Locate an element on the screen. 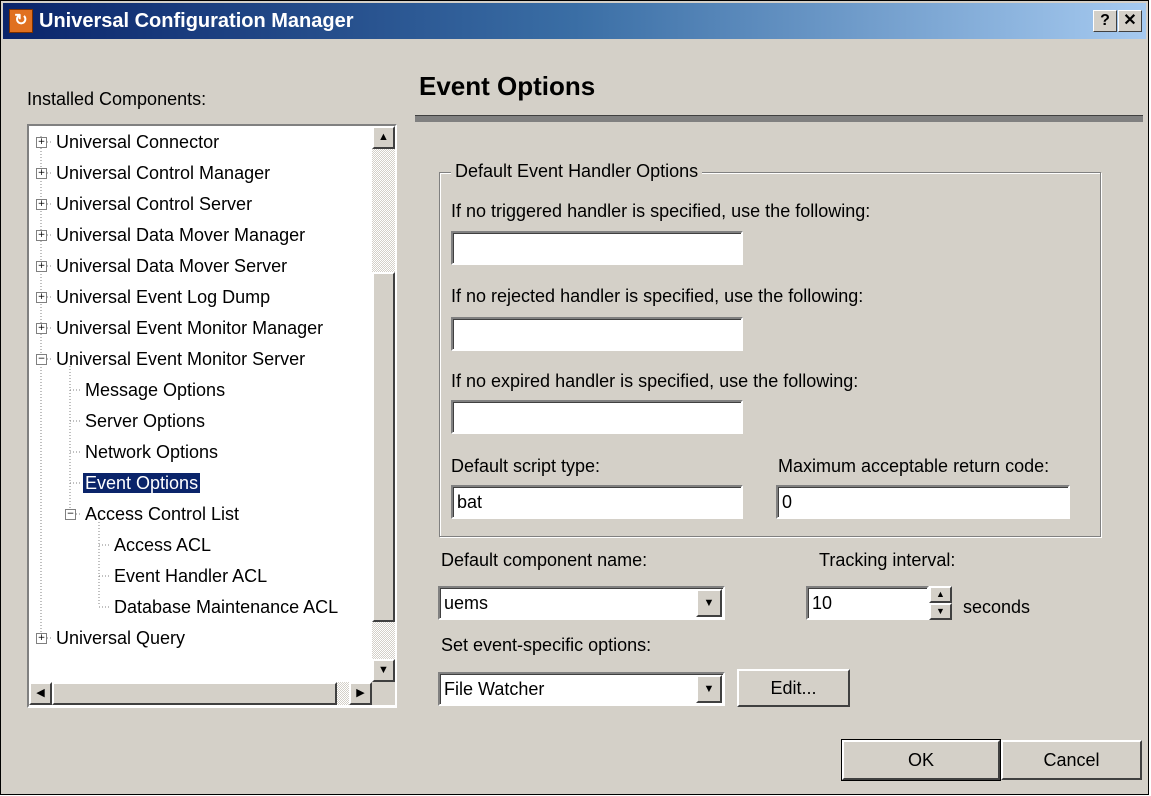 This screenshot has height=796, width=1151. tree-item-universal-control-manager: Universal Control Manager is located at coordinates (163, 173).